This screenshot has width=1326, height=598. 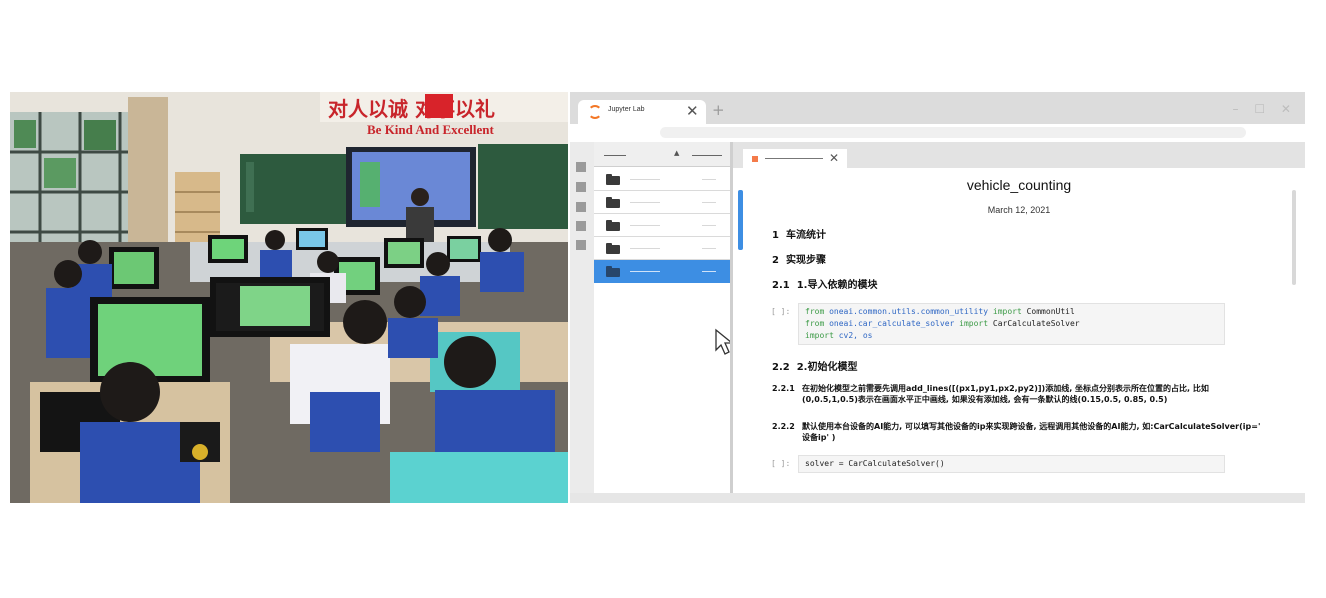 I want to click on tab-strip: Jupyter Lab ✕ + – ☐ ✕, so click(x=937, y=108).